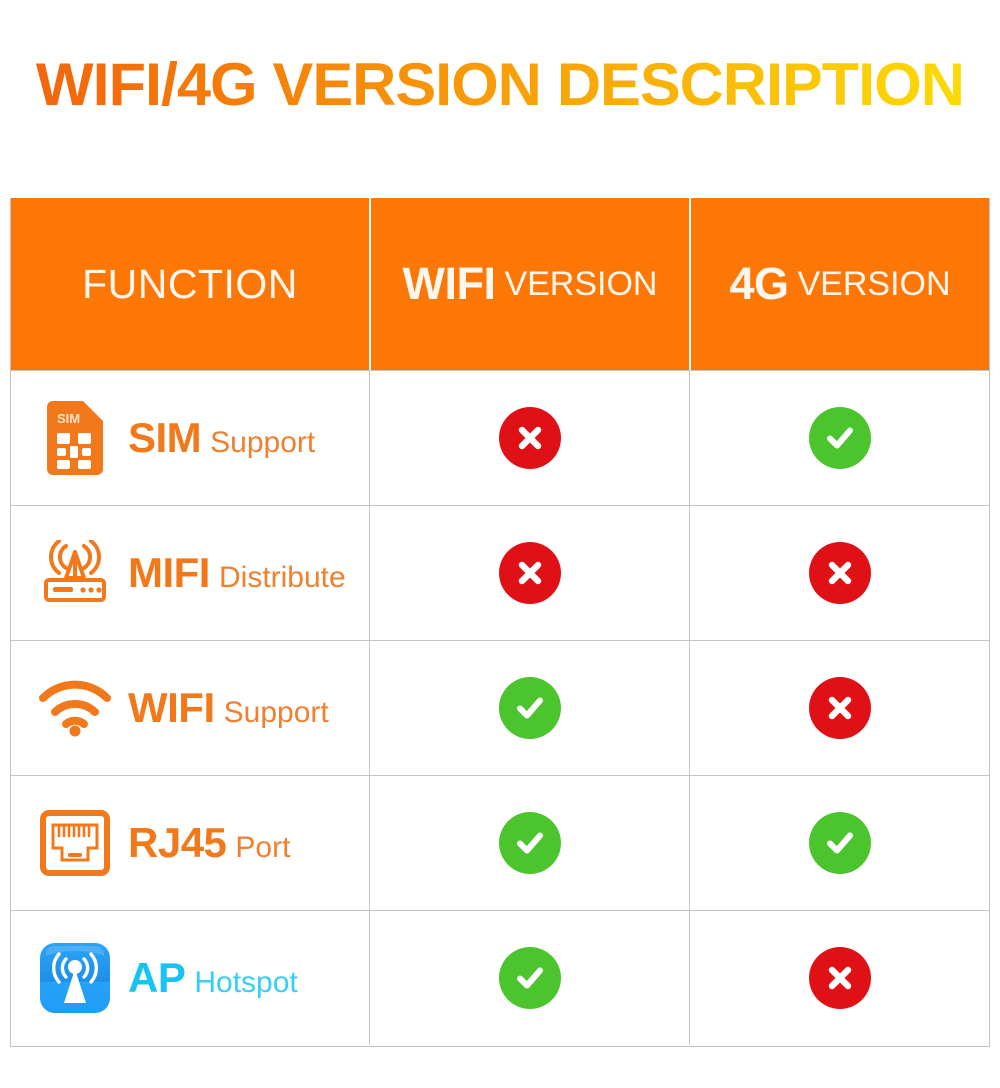 The image size is (1000, 1088). I want to click on function-label-light: Distribute, so click(282, 577).